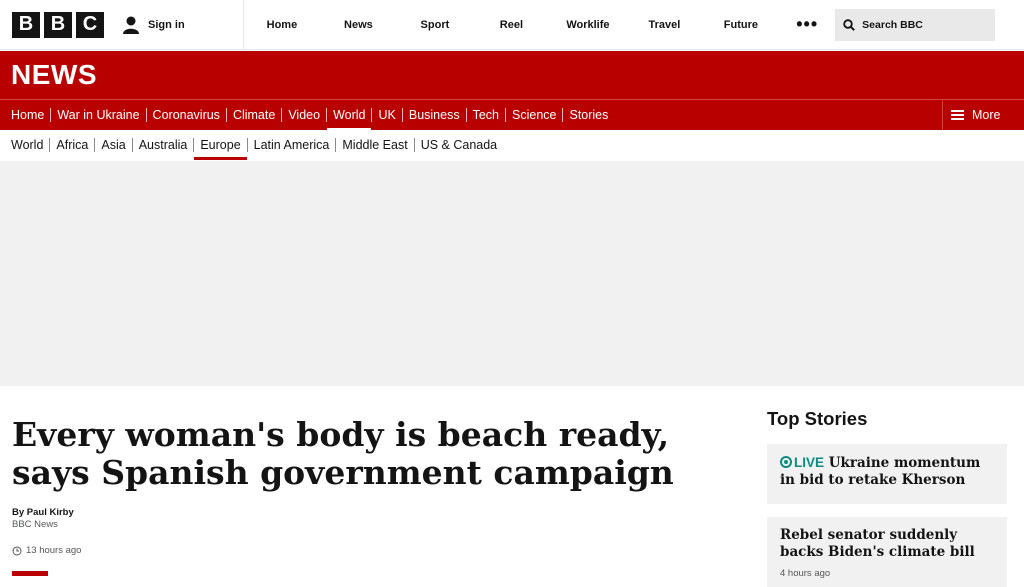  What do you see at coordinates (807, 24) in the screenshot?
I see `more-menu-icon: •••` at bounding box center [807, 24].